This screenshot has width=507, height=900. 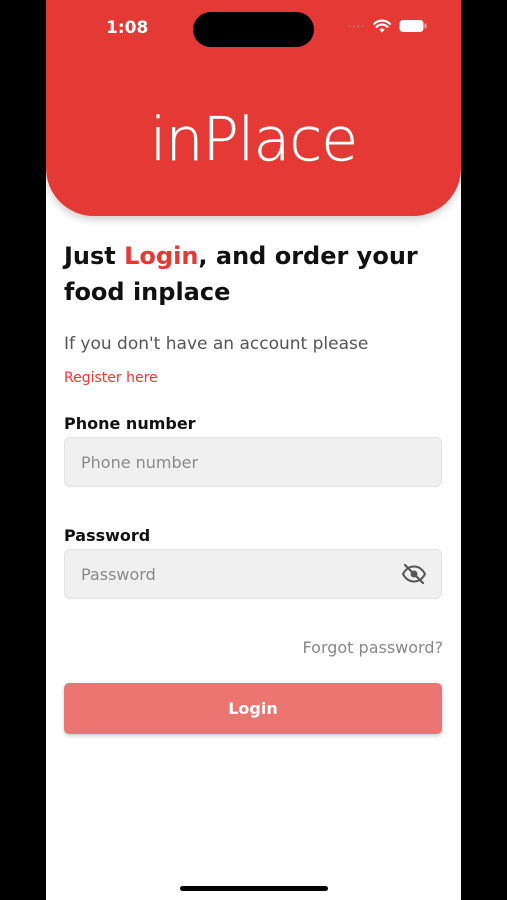 I want to click on status-time: 1:08, so click(x=127, y=28).